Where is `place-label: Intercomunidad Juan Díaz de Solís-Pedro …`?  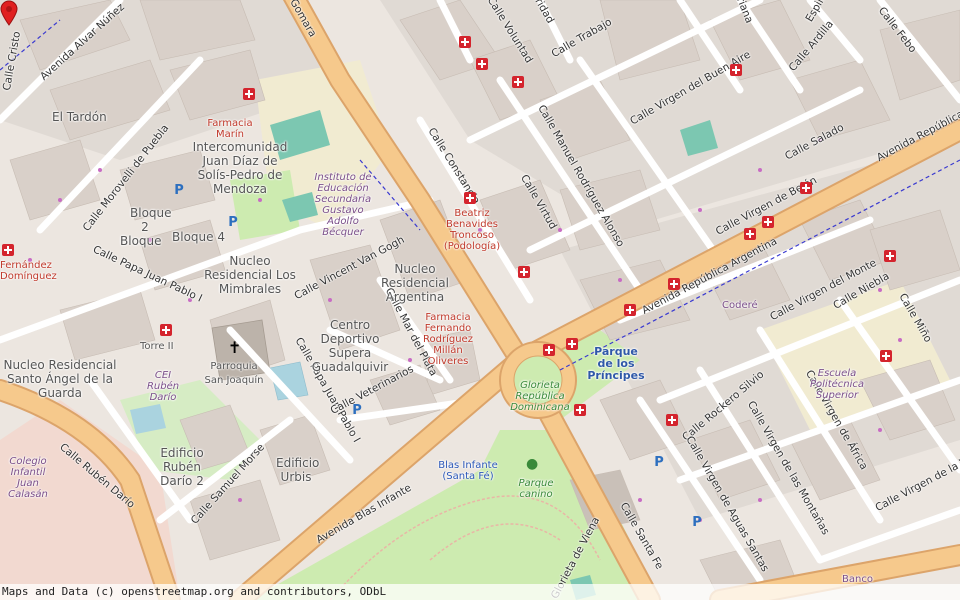 place-label: Intercomunidad Juan Díaz de Solís-Pedro … is located at coordinates (240, 168).